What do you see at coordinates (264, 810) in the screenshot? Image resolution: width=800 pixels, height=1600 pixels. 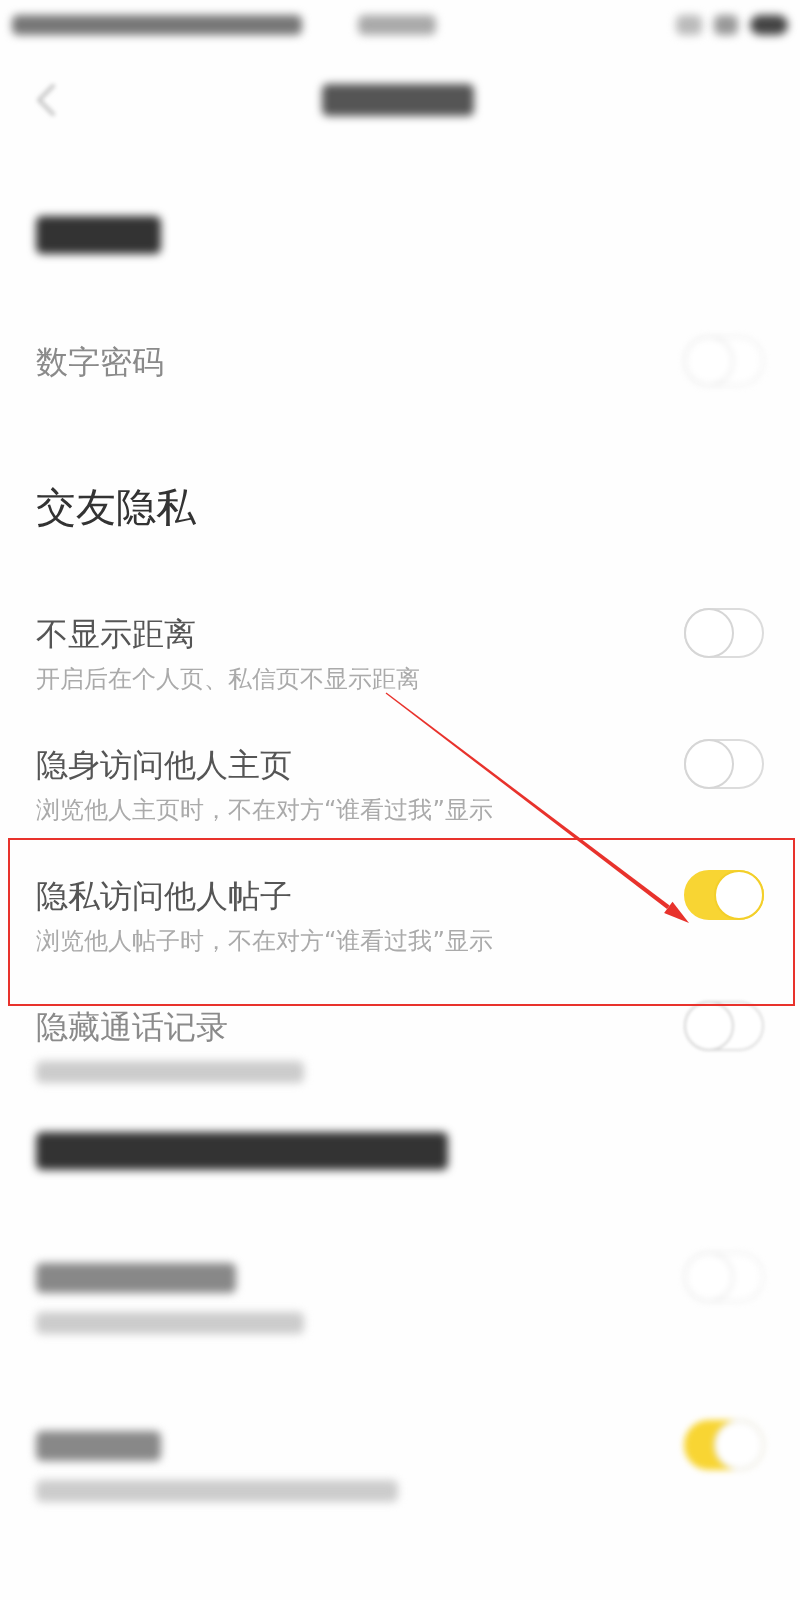 I see `setting-description: 浏览他人主页时，不在对方“谁看过我”显示` at bounding box center [264, 810].